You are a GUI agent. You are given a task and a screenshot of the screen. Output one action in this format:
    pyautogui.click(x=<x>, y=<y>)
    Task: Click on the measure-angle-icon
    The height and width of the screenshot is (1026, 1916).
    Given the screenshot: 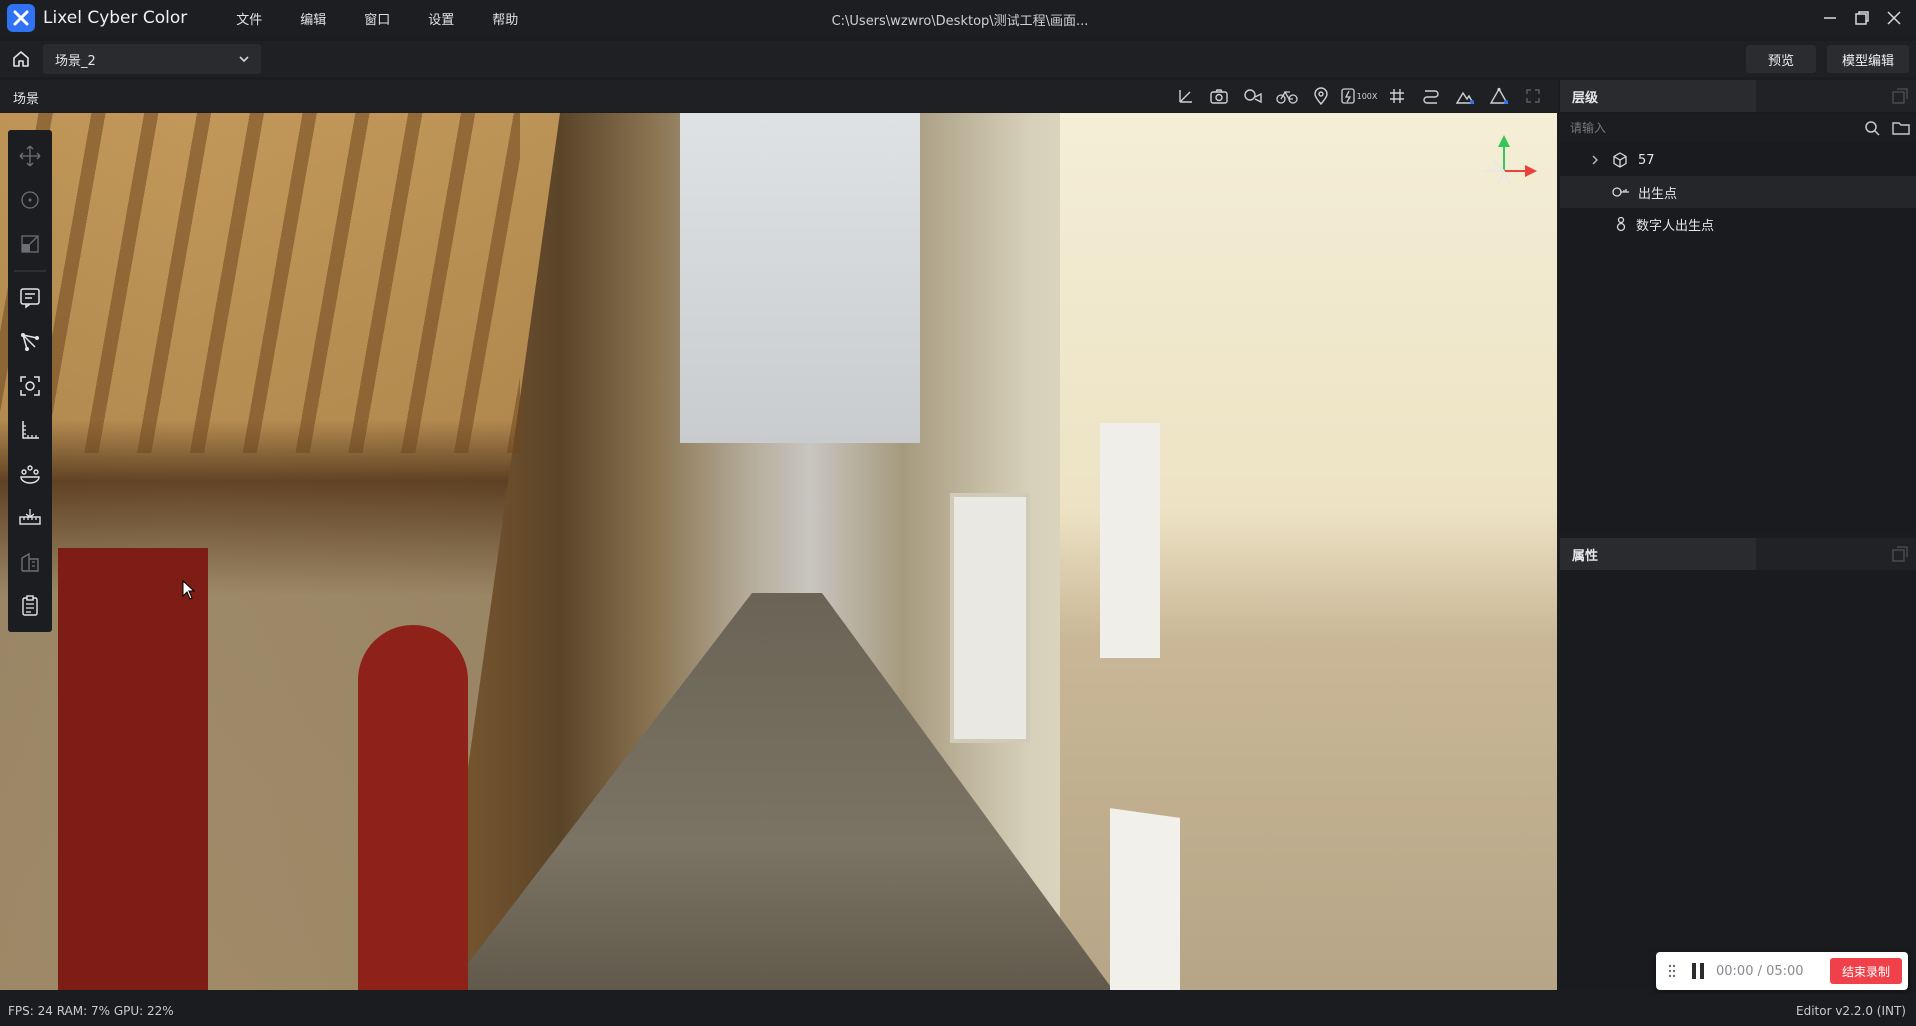 What is the action you would take?
    pyautogui.click(x=30, y=430)
    